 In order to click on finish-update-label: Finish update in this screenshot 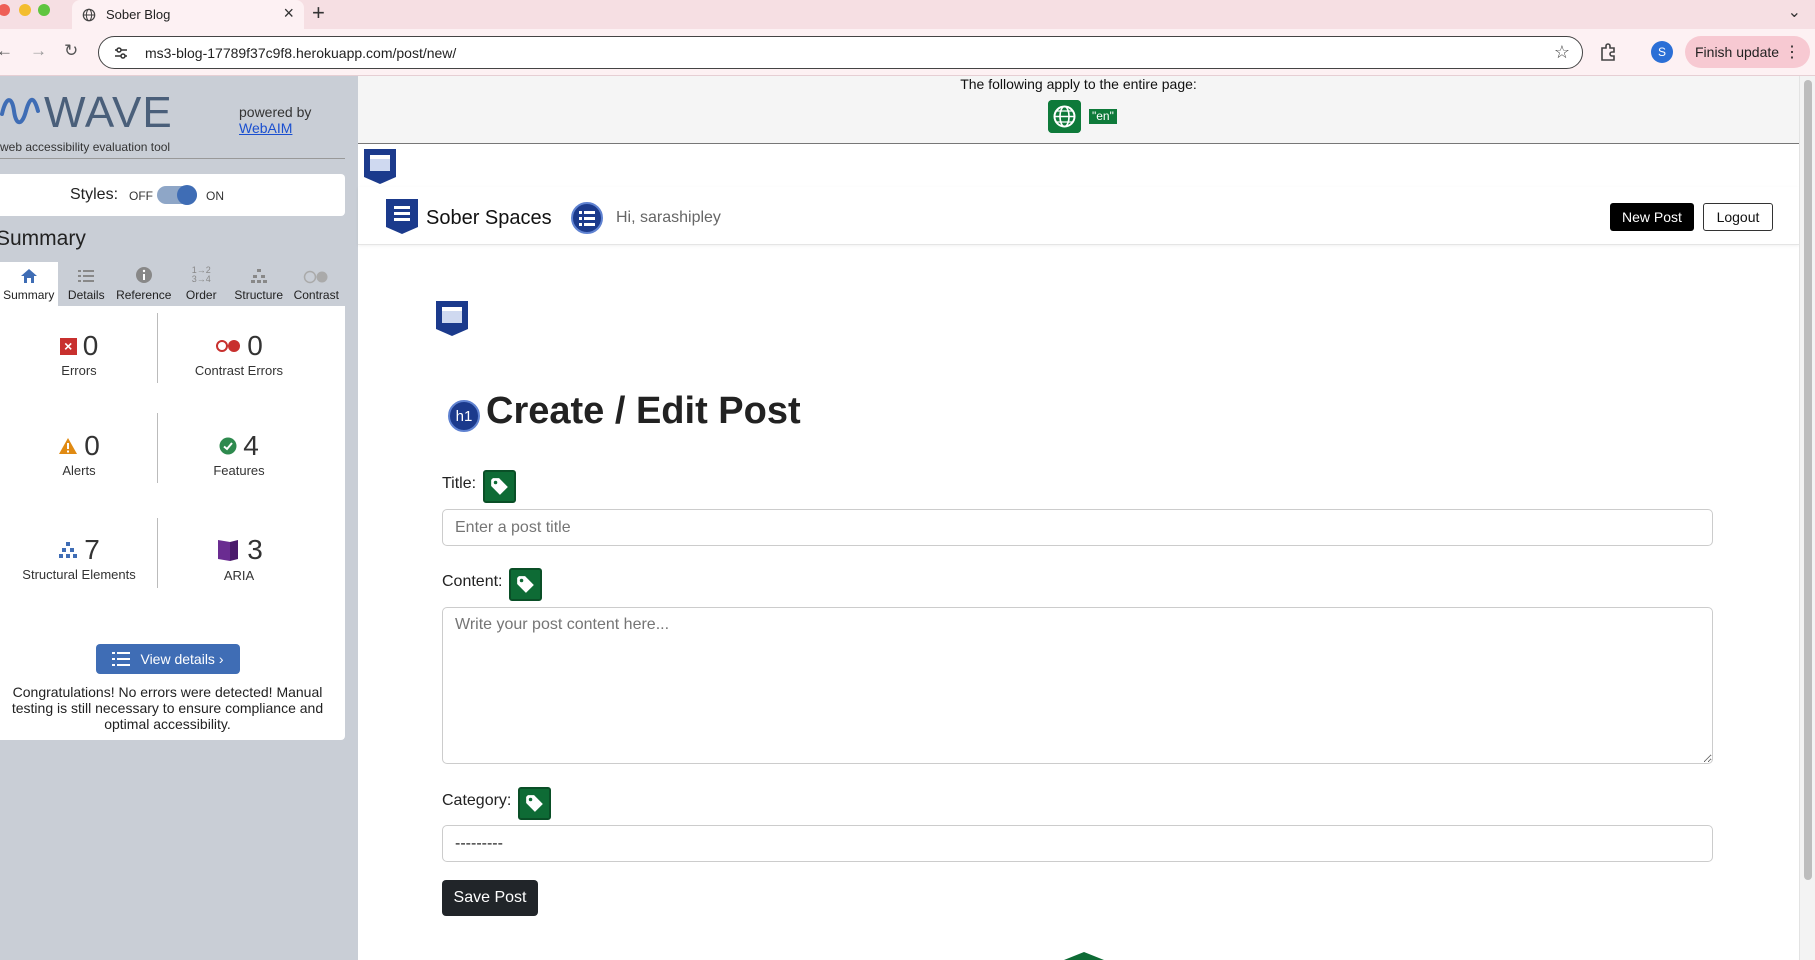, I will do `click(1737, 52)`.